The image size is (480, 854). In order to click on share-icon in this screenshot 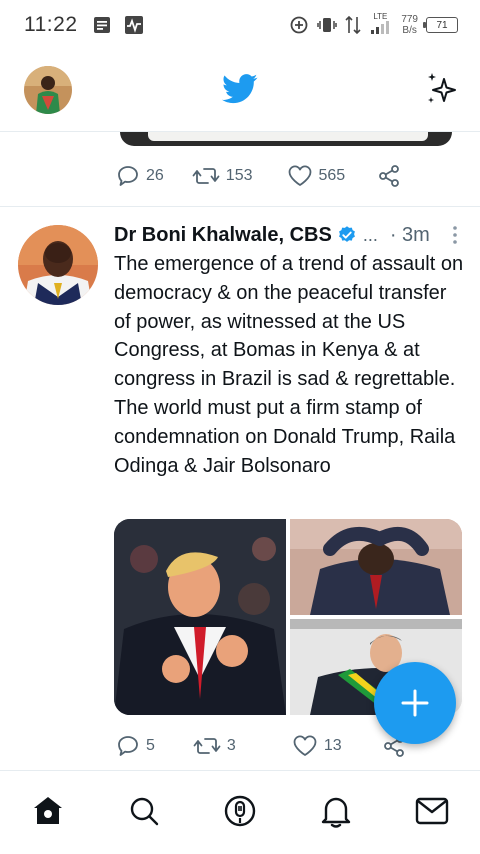, I will do `click(389, 176)`.